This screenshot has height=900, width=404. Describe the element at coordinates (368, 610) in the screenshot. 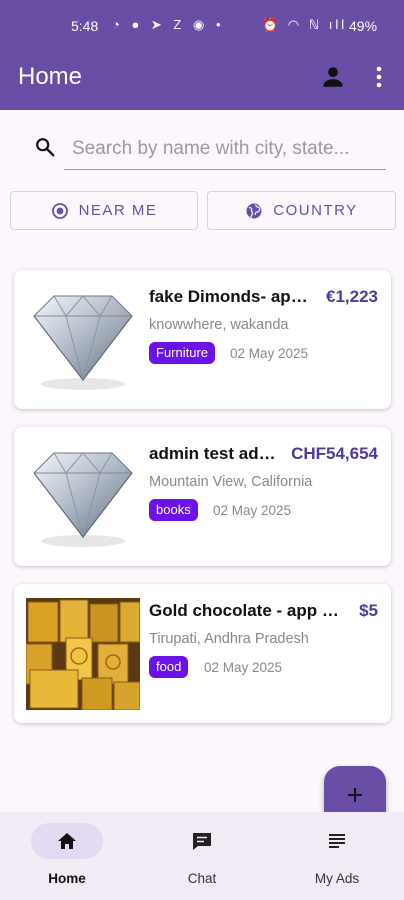

I see `listing-price: $5` at that location.